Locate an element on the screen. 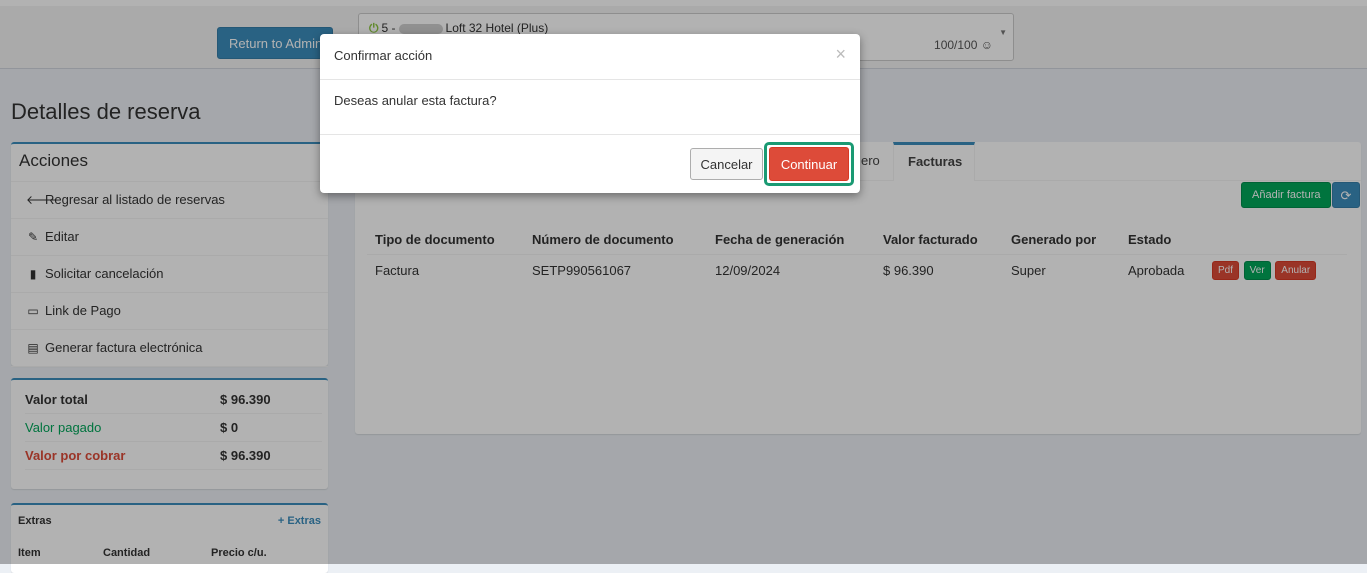 The width and height of the screenshot is (1367, 573). close-icon: × is located at coordinates (840, 54).